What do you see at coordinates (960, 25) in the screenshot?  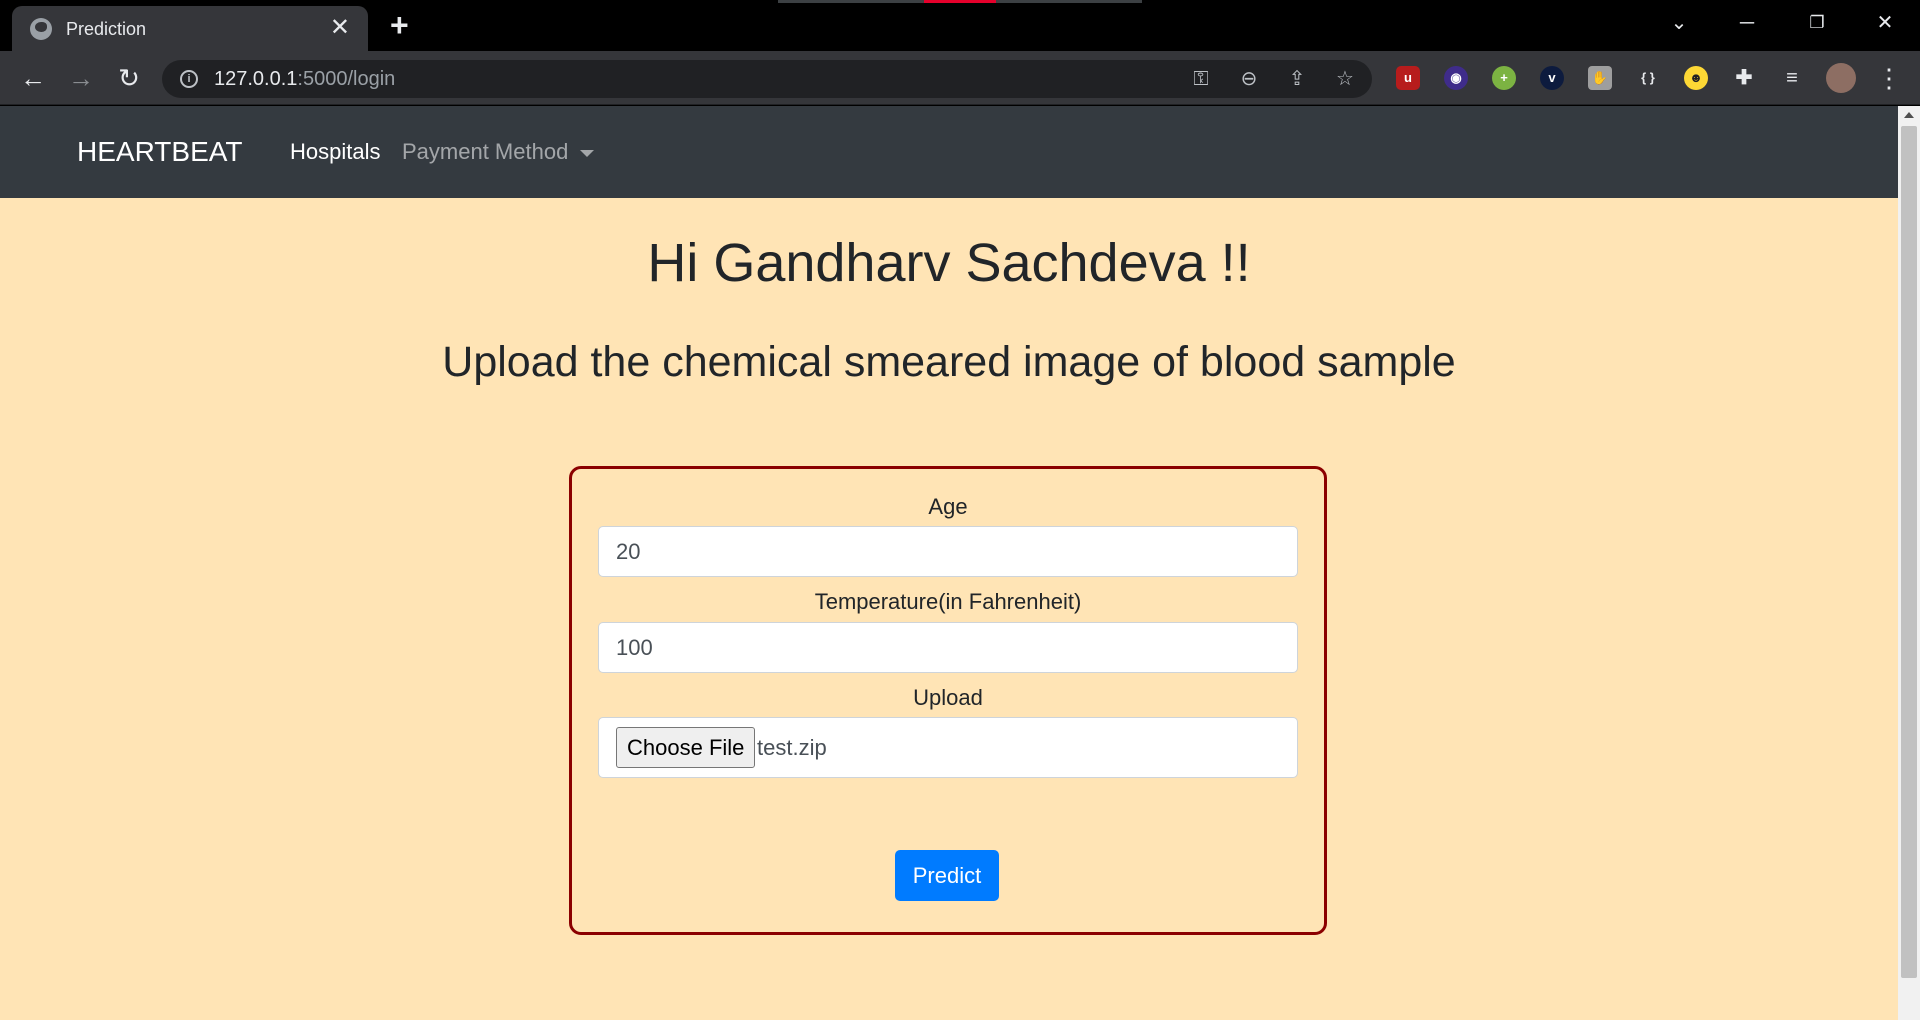 I see `browser-tabstrip: Prediction ✕ + ⌄ ─ ❐ ✕` at bounding box center [960, 25].